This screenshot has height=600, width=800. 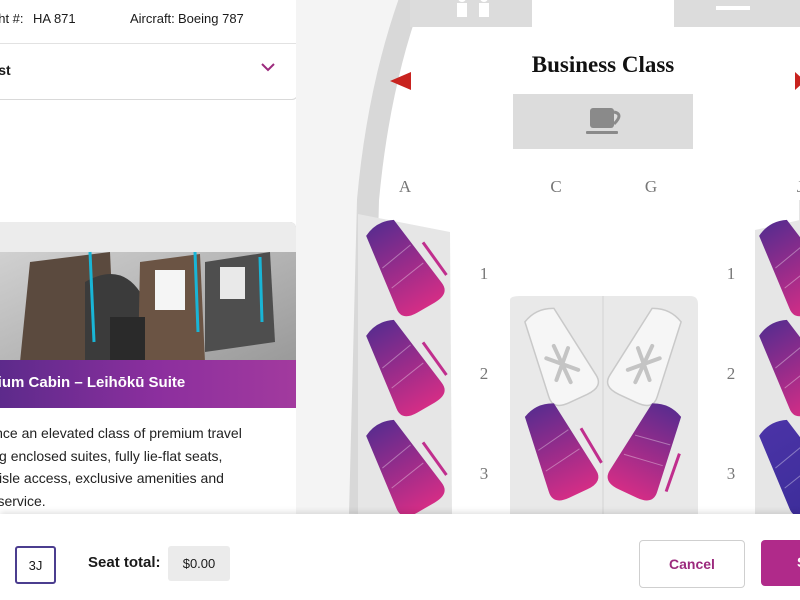 I want to click on row-label-1-left: 1, so click(x=484, y=273).